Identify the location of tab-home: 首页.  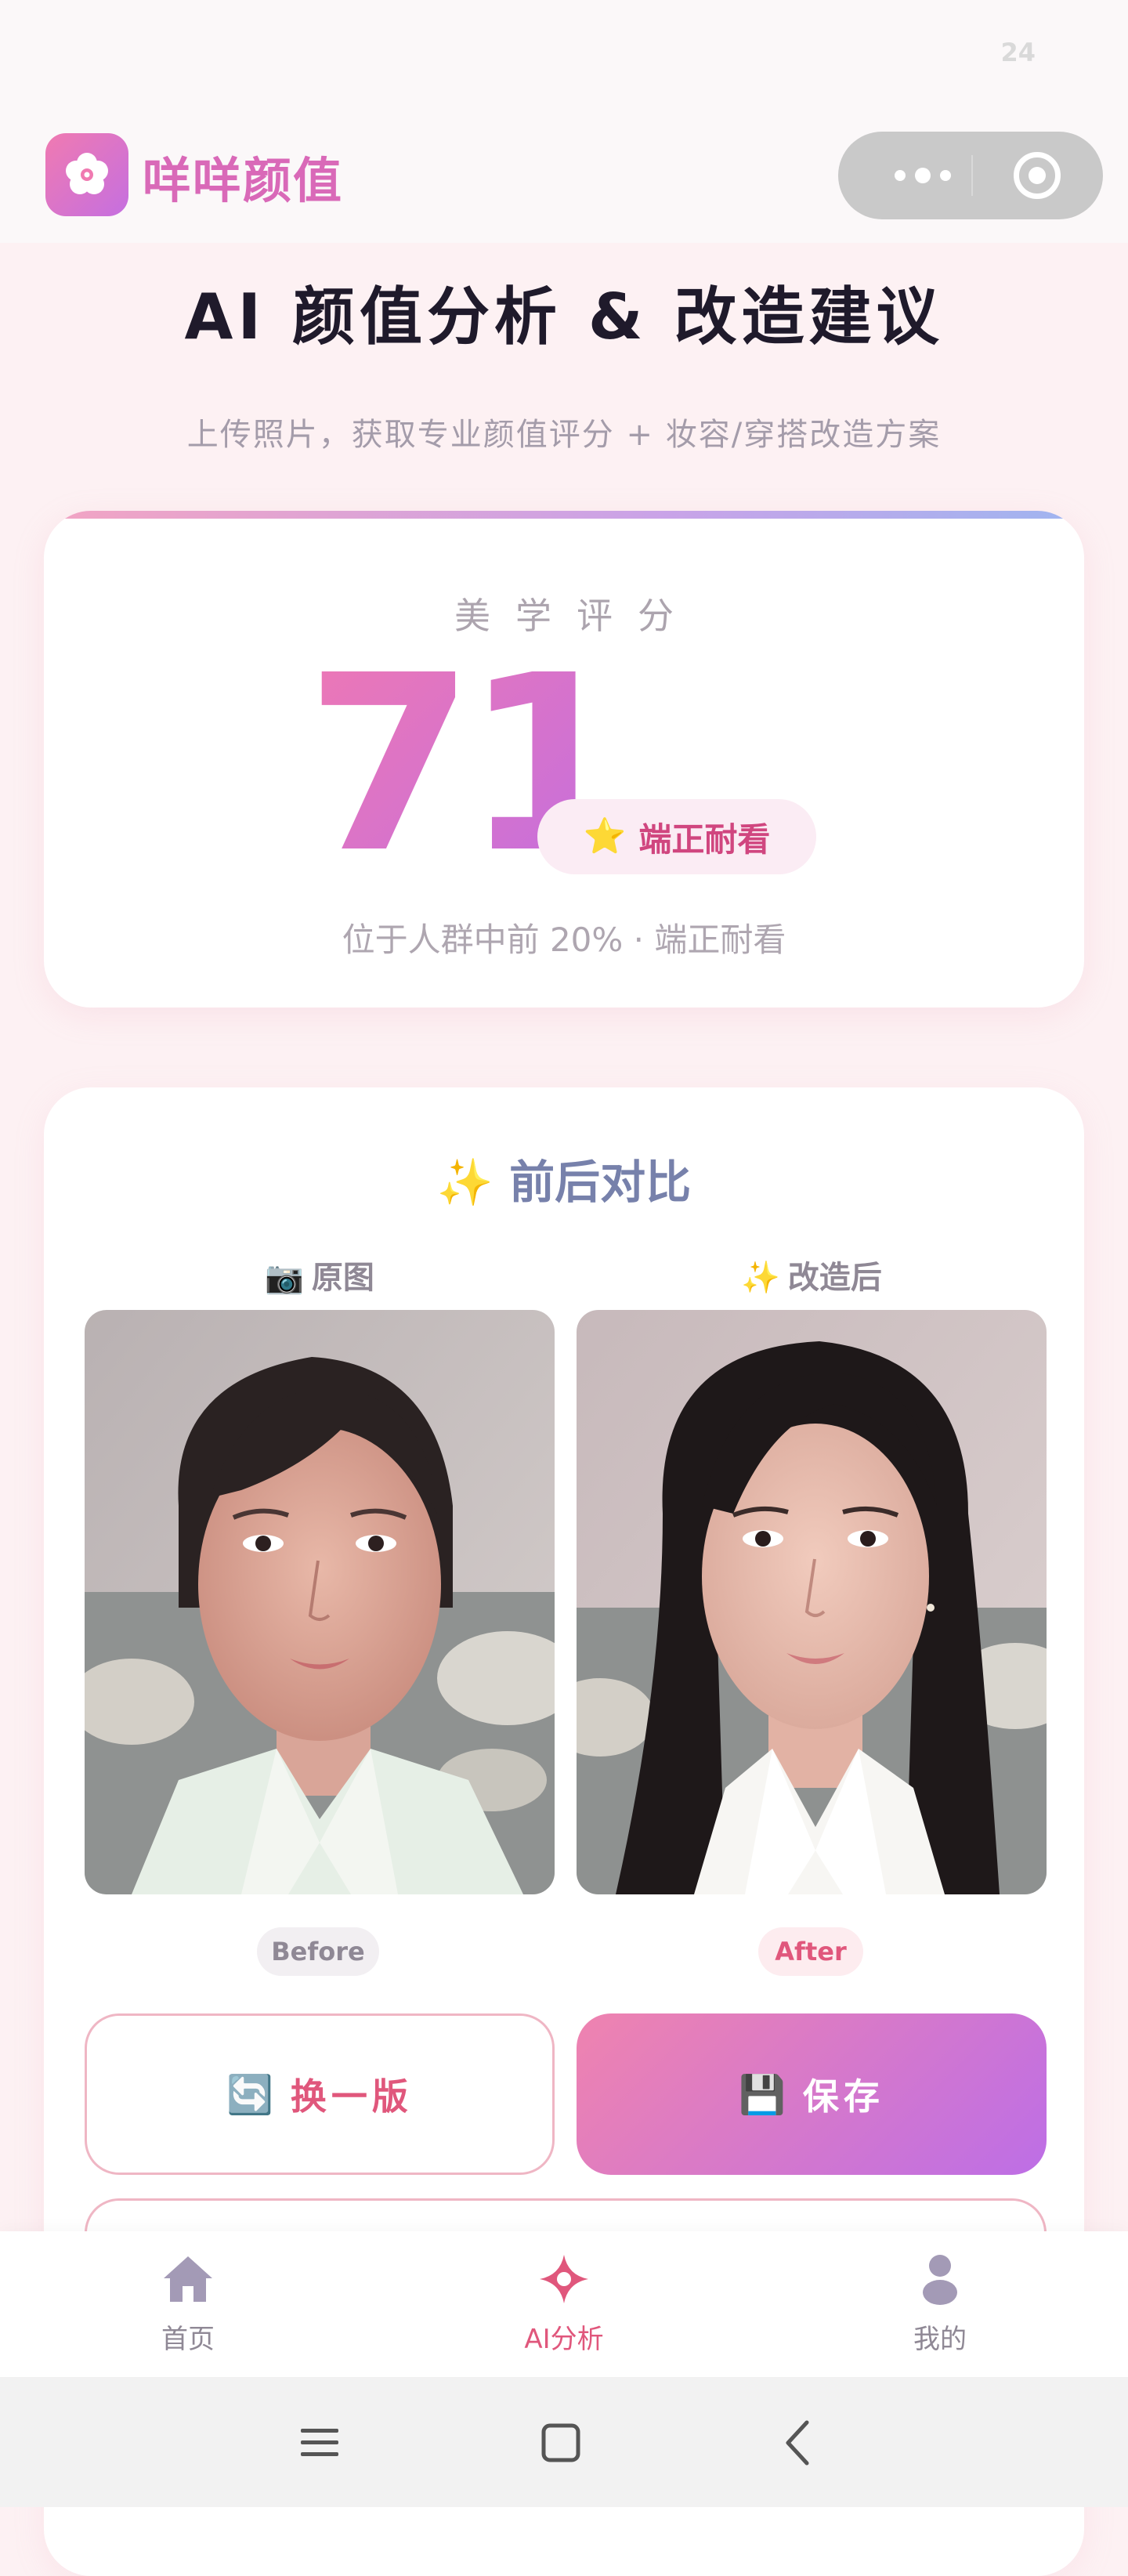
(188, 2310).